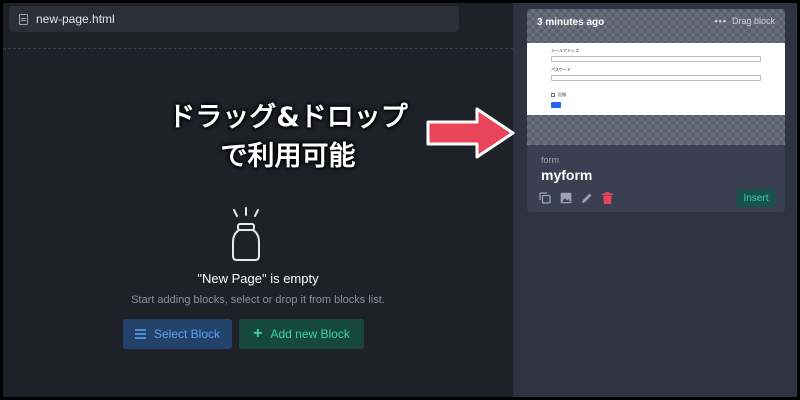  Describe the element at coordinates (565, 50) in the screenshot. I see `preview-email-label: メールアドレス` at that location.